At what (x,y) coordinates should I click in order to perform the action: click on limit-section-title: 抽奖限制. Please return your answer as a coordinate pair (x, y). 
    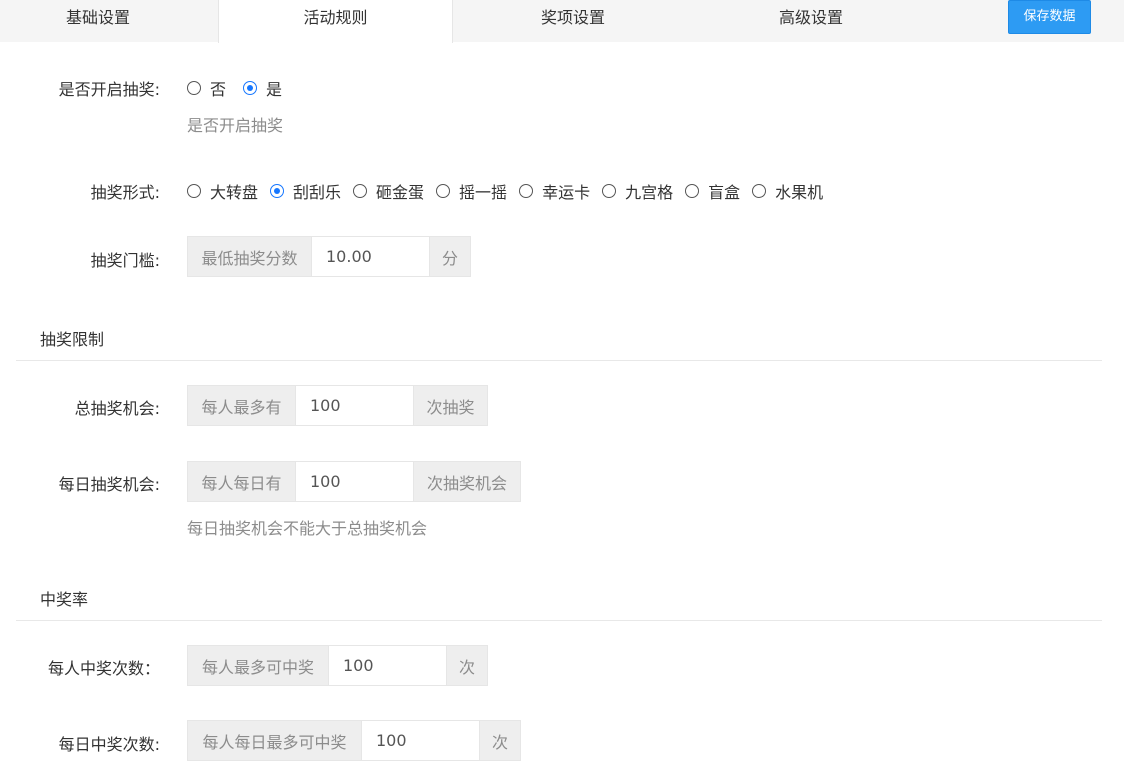
    Looking at the image, I should click on (72, 339).